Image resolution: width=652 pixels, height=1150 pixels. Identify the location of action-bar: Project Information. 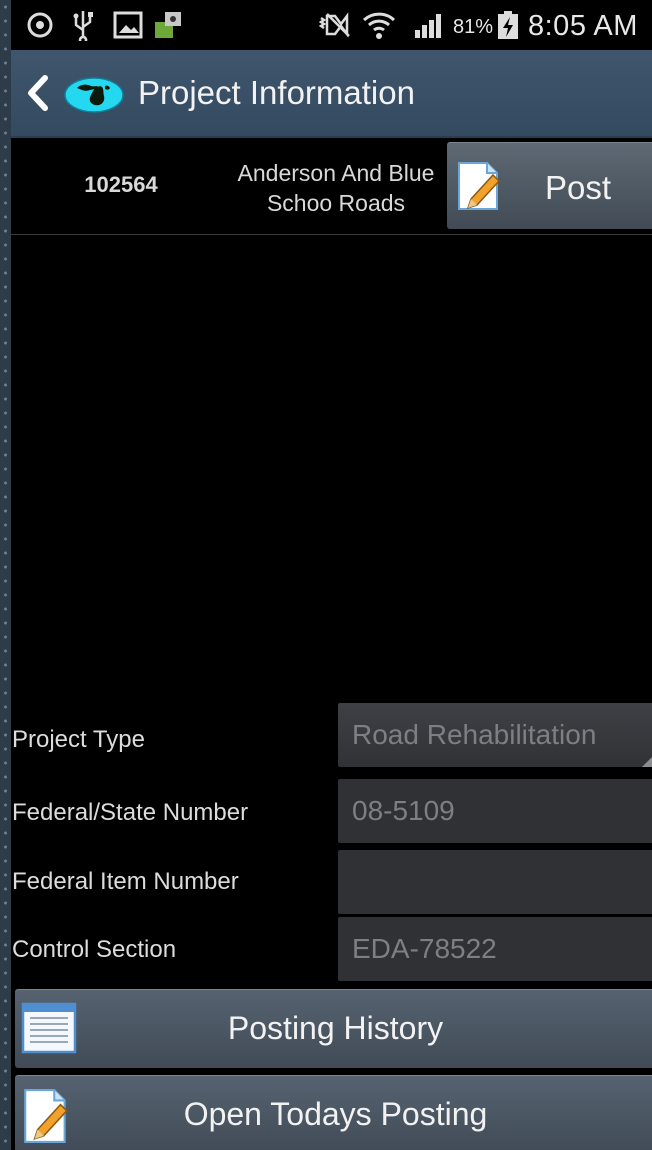
(331, 94).